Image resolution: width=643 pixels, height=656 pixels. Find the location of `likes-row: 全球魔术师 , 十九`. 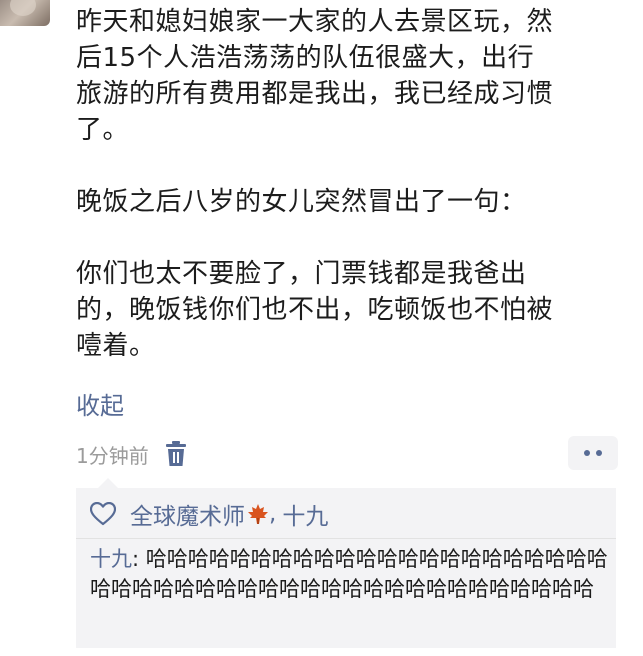

likes-row: 全球魔术师 , 十九 is located at coordinates (208, 514).